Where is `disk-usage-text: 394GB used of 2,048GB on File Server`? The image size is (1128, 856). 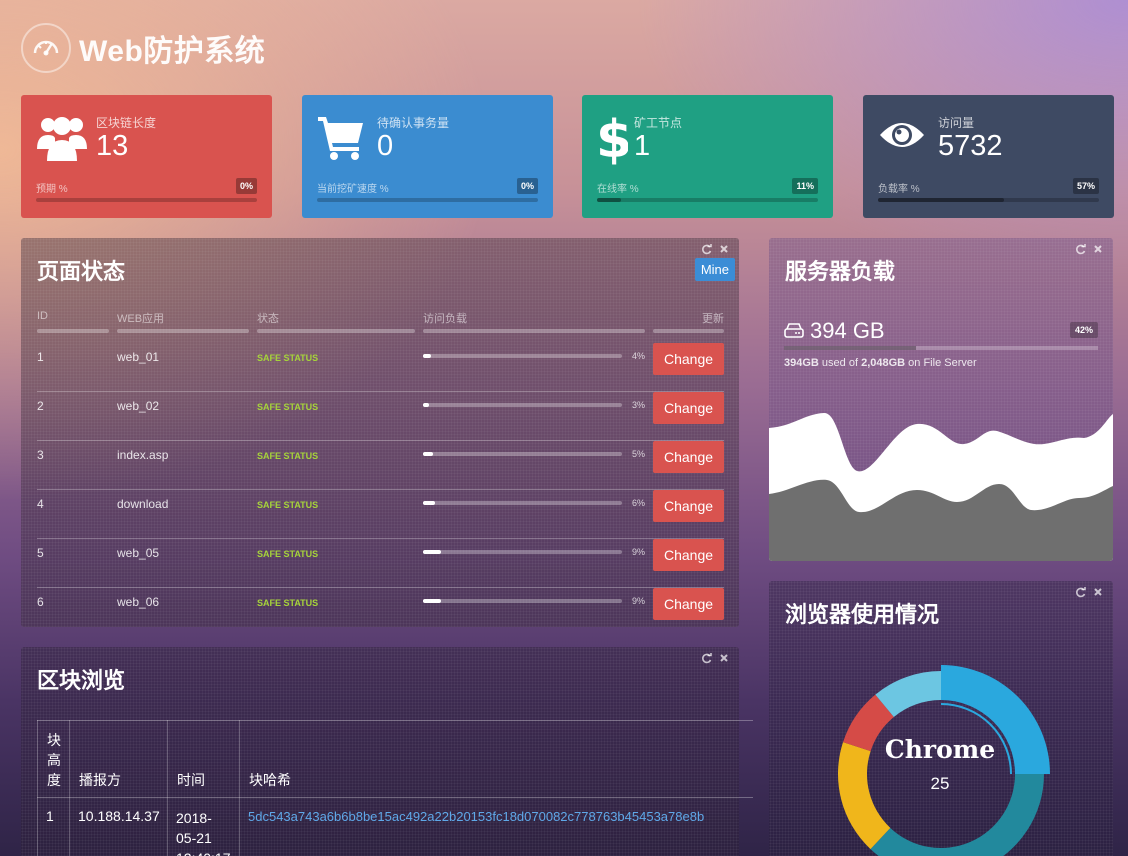
disk-usage-text: 394GB used of 2,048GB on File Server is located at coordinates (880, 363).